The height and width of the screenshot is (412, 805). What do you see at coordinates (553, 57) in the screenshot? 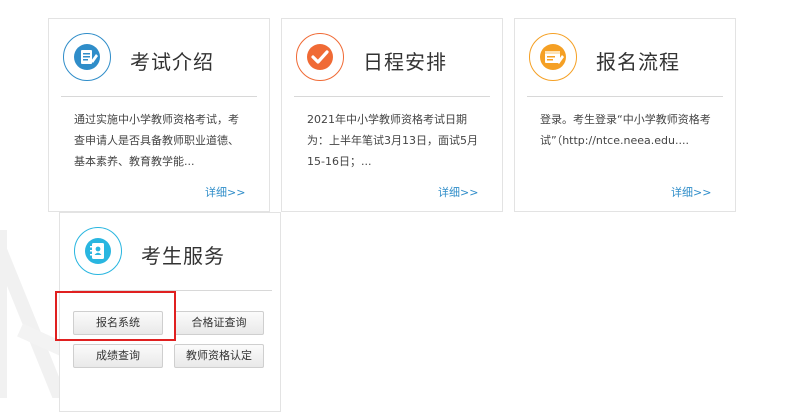
I see `browser-edit-icon` at bounding box center [553, 57].